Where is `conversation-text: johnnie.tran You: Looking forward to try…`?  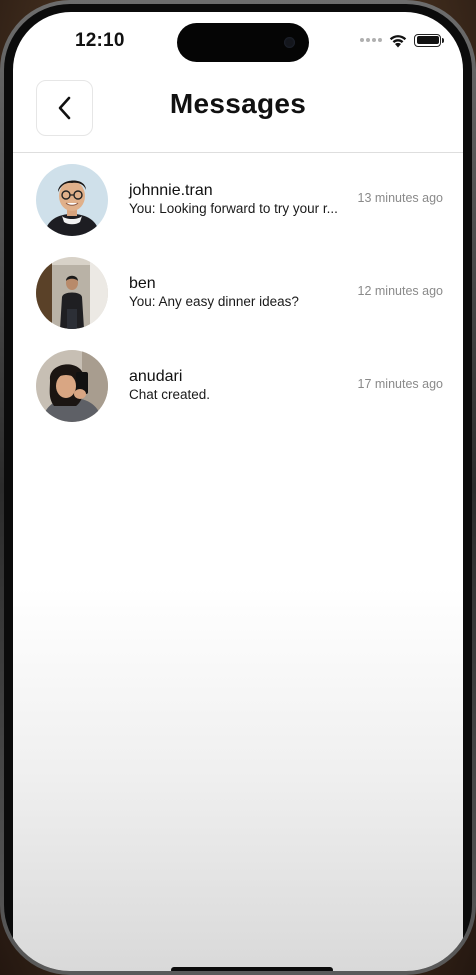
conversation-text: johnnie.tran You: Looking forward to try… is located at coordinates (240, 199).